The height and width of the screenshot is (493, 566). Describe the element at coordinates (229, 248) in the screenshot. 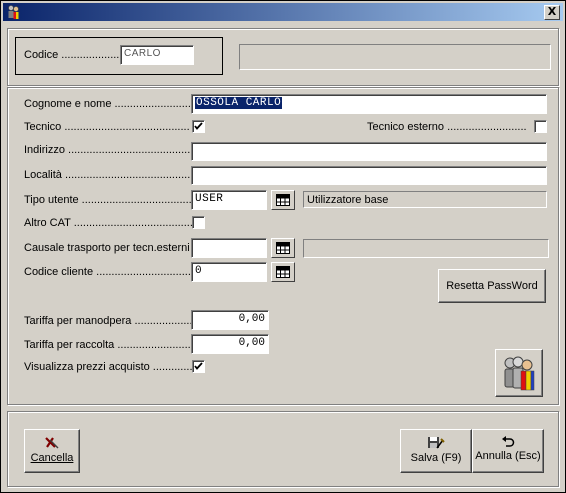

I see `causale-field` at that location.